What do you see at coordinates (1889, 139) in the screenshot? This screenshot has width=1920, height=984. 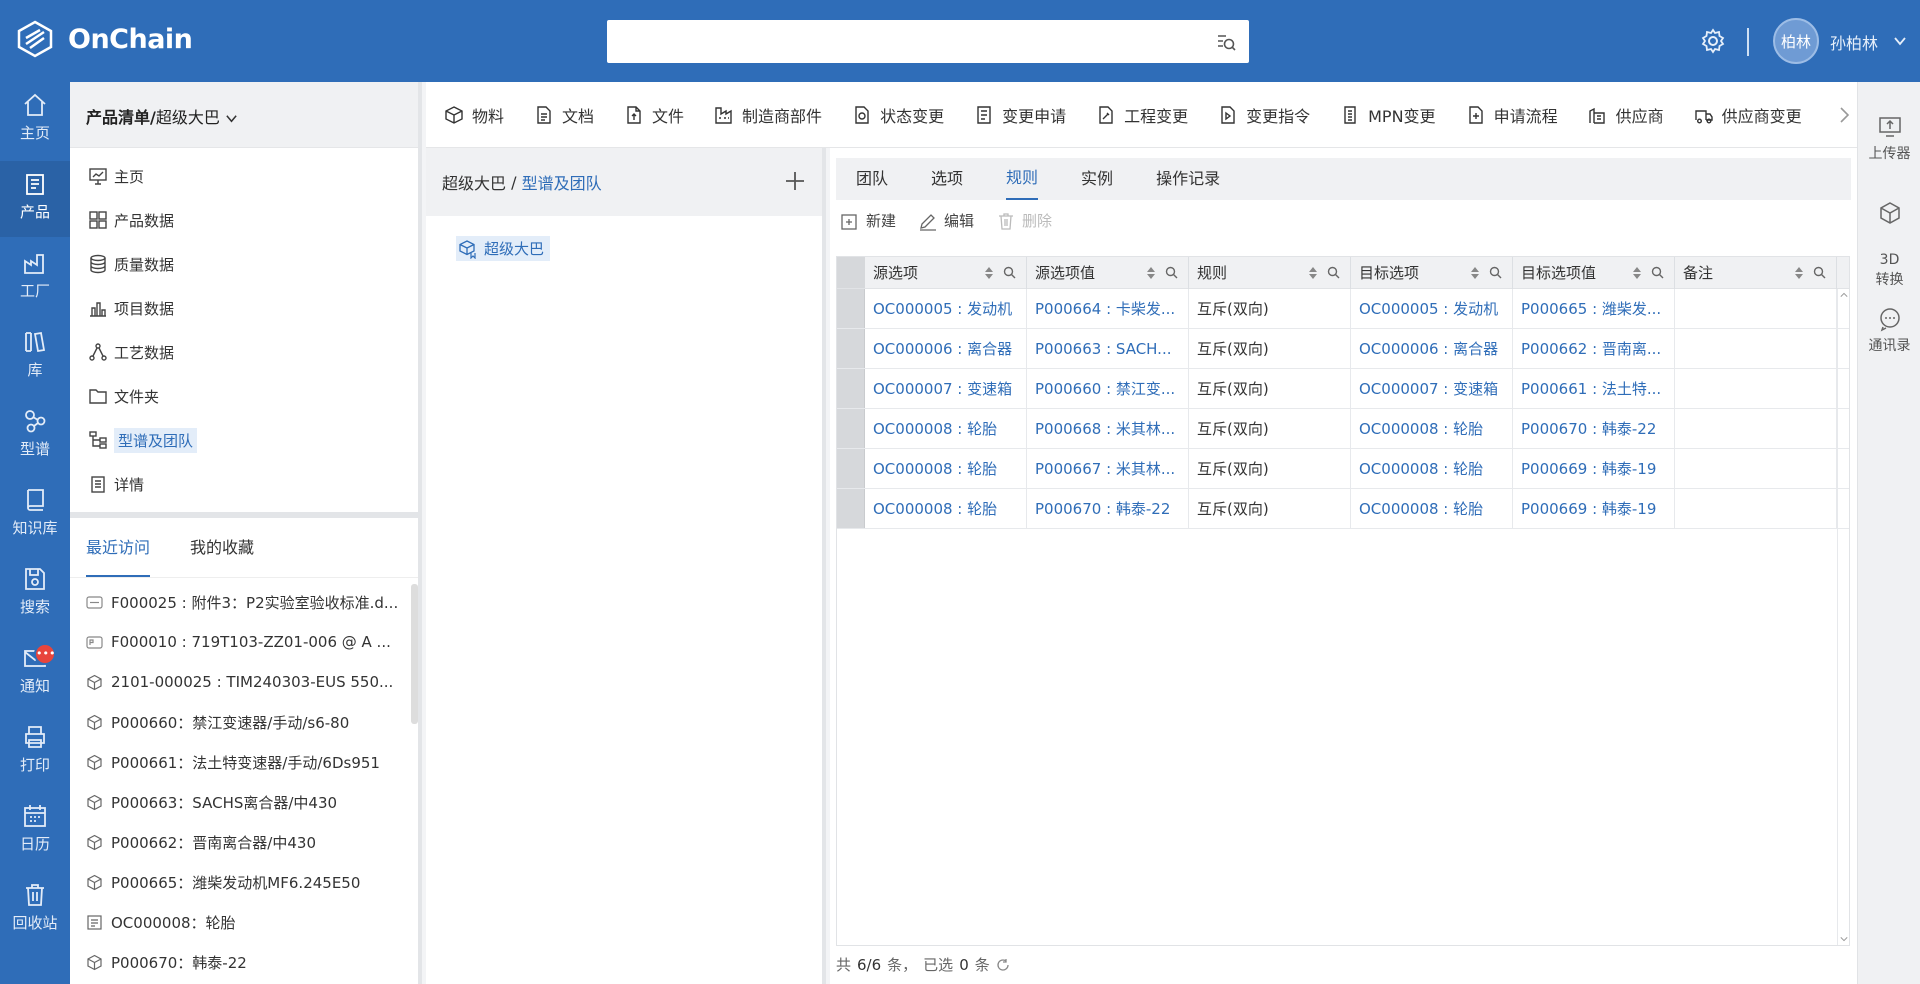 I see `uploader-button: 上传器` at bounding box center [1889, 139].